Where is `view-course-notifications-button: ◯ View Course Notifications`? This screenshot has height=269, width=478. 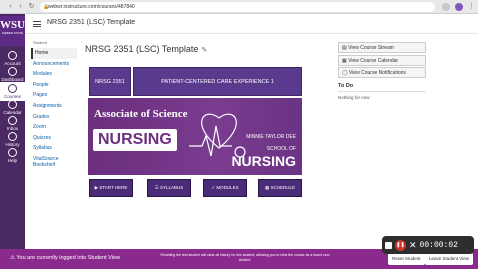
view-course-notifications-button: ◯ View Course Notifications is located at coordinates (382, 72).